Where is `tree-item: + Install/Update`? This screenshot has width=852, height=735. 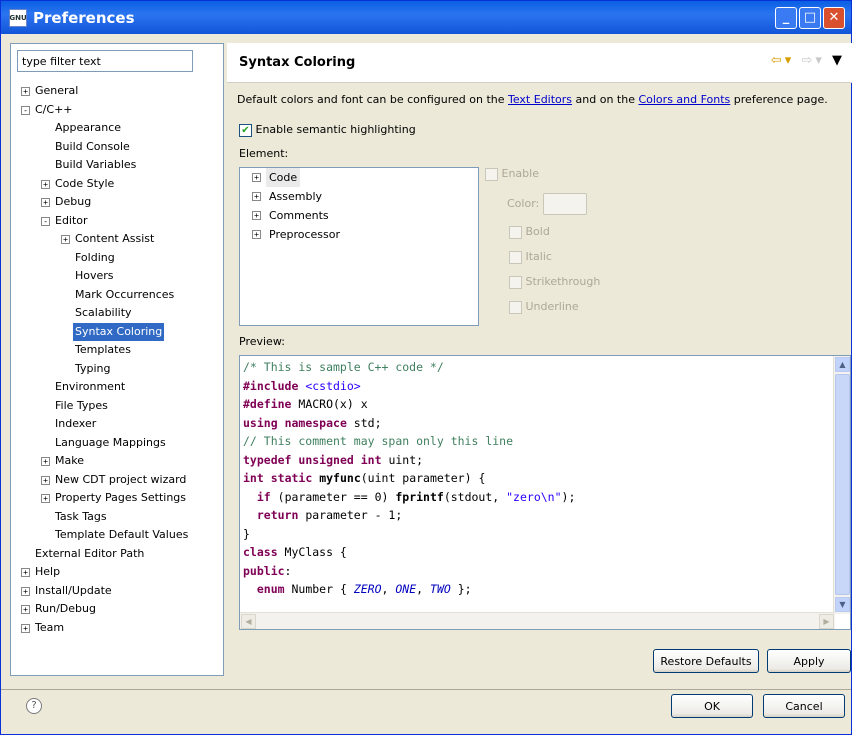
tree-item: + Install/Update is located at coordinates (120, 591).